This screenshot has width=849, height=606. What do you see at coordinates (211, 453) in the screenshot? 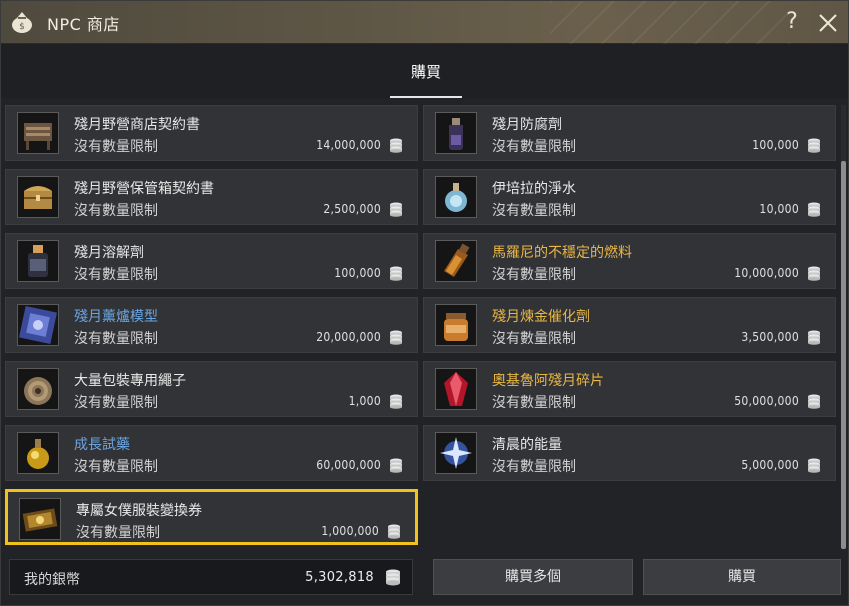
I see `shop-item: 成長試藥沒有數量限制 60,000,000` at bounding box center [211, 453].